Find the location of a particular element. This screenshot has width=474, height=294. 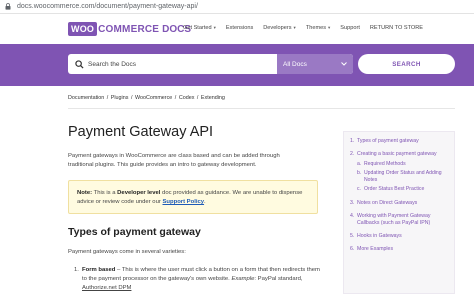

nav-item-themes: Themes ▾ is located at coordinates (318, 28).